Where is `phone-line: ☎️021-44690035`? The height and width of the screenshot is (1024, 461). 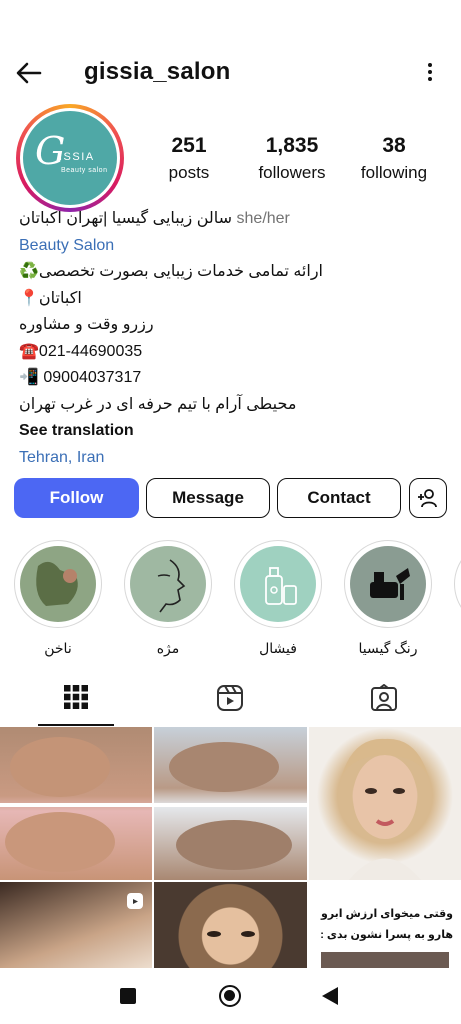
phone-line: ☎️021-44690035 is located at coordinates (234, 352).